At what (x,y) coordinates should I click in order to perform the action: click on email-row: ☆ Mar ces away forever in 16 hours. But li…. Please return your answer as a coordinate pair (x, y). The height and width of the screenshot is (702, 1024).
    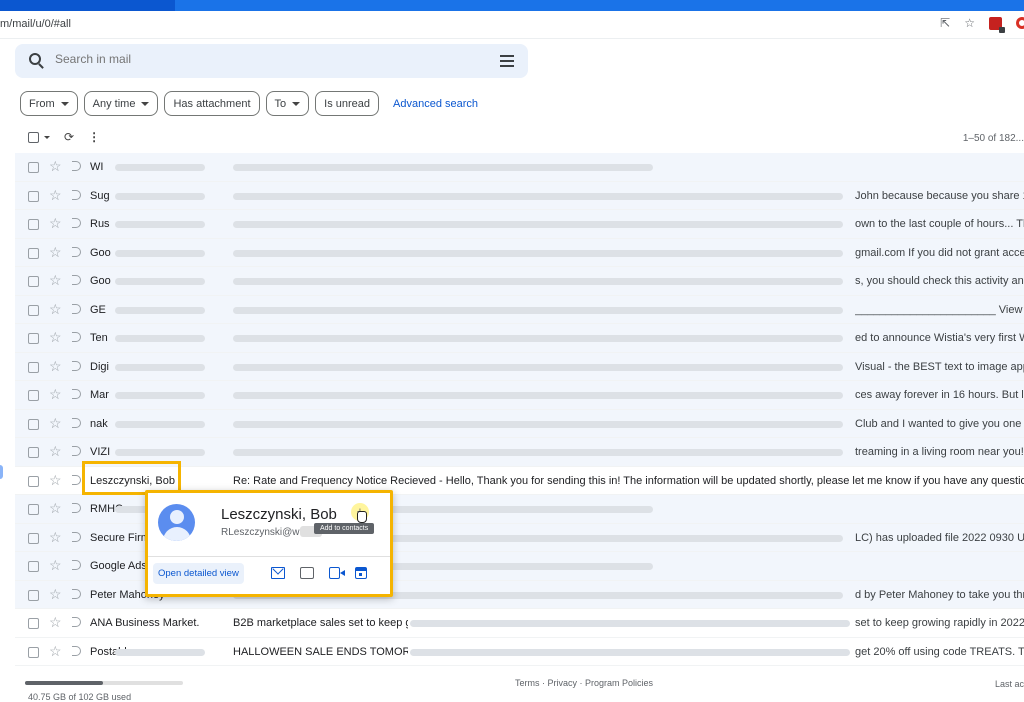
    Looking at the image, I should click on (519, 395).